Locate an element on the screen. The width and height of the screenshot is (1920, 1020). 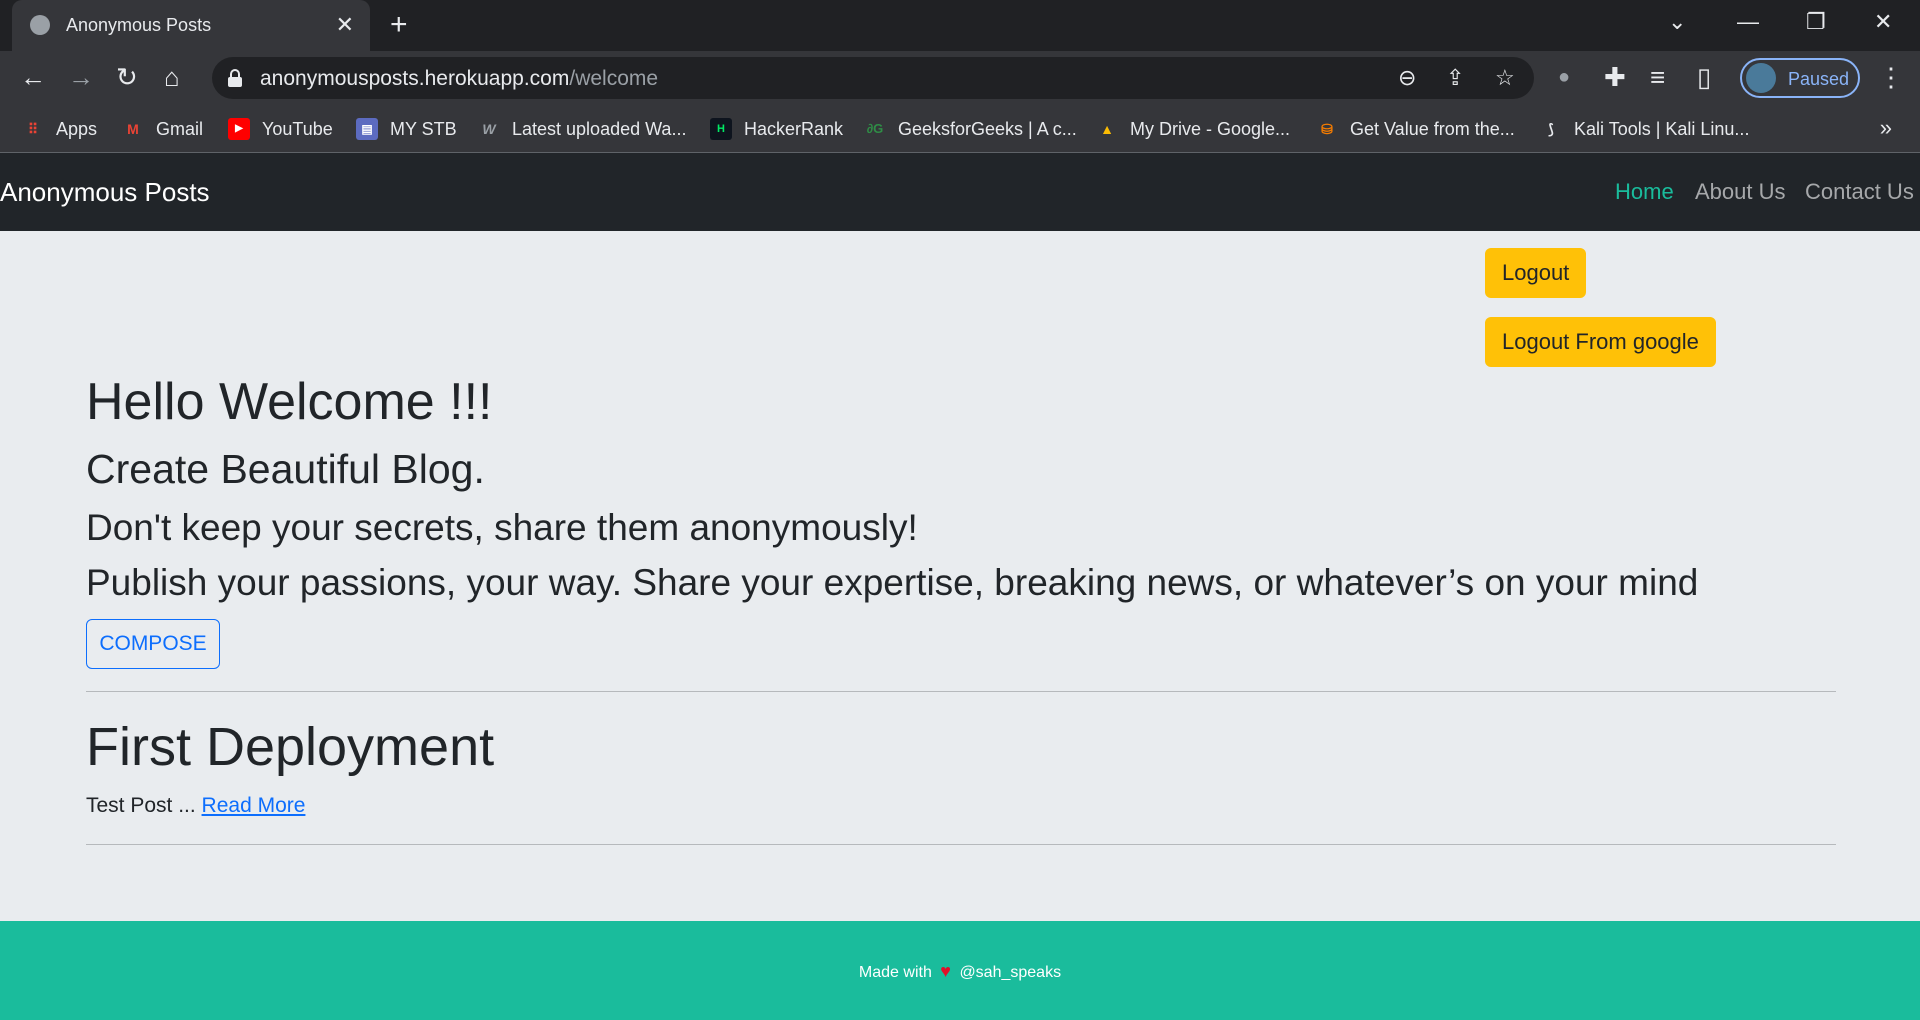
hackerrank-icon: H is located at coordinates (721, 129).